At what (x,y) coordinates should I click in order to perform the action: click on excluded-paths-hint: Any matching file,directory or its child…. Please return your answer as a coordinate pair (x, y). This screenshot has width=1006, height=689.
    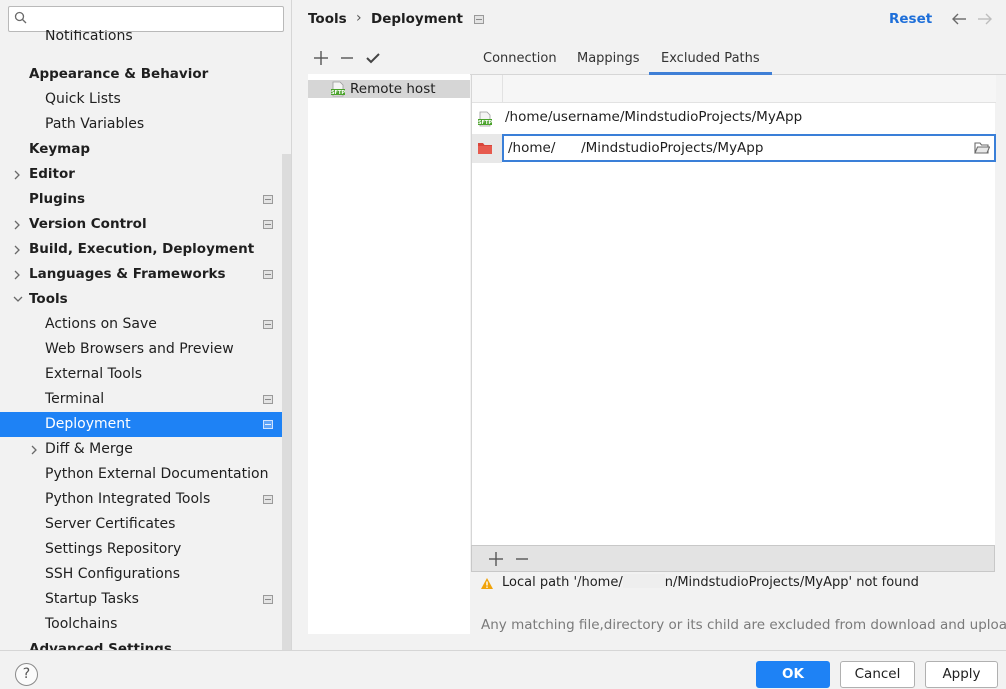
    Looking at the image, I should click on (743, 625).